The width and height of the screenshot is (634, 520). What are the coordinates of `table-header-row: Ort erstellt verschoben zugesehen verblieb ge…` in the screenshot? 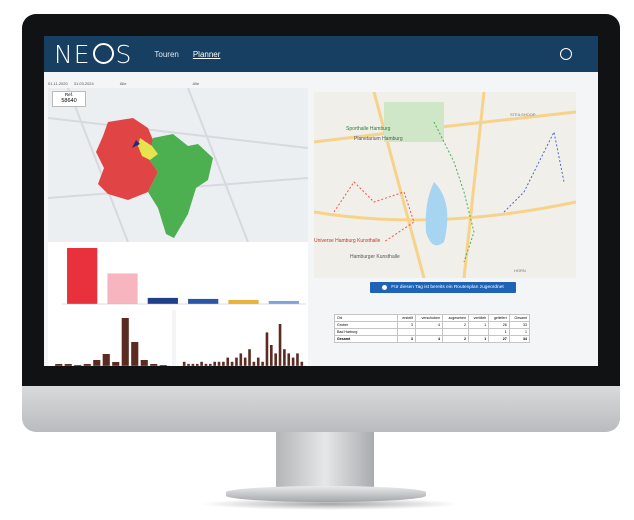 It's located at (432, 318).